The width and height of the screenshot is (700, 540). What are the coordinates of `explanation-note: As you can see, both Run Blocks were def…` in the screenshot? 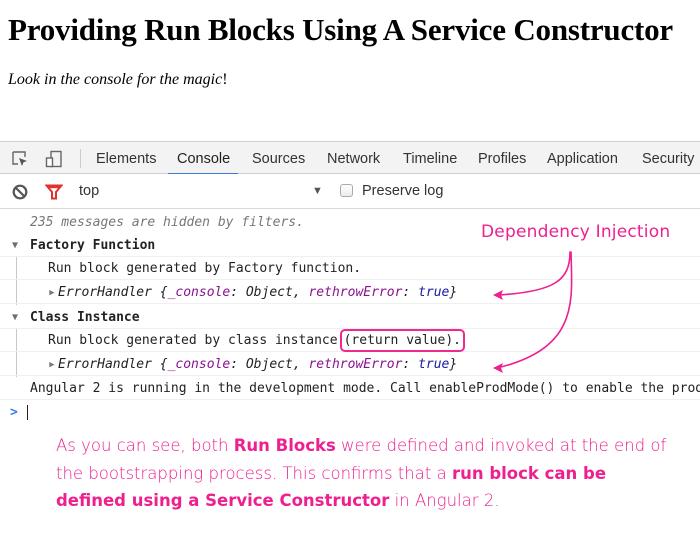 It's located at (361, 473).